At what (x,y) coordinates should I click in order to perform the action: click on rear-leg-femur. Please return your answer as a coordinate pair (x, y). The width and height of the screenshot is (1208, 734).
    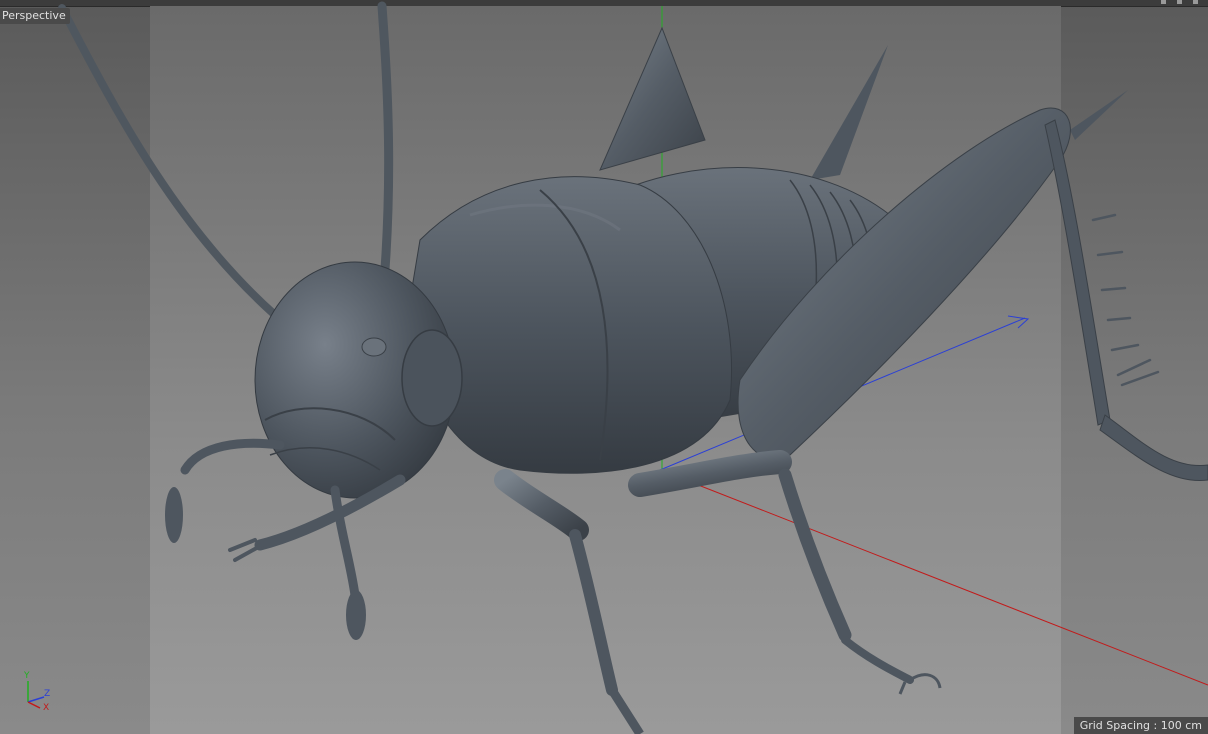
    Looking at the image, I should click on (710, 473).